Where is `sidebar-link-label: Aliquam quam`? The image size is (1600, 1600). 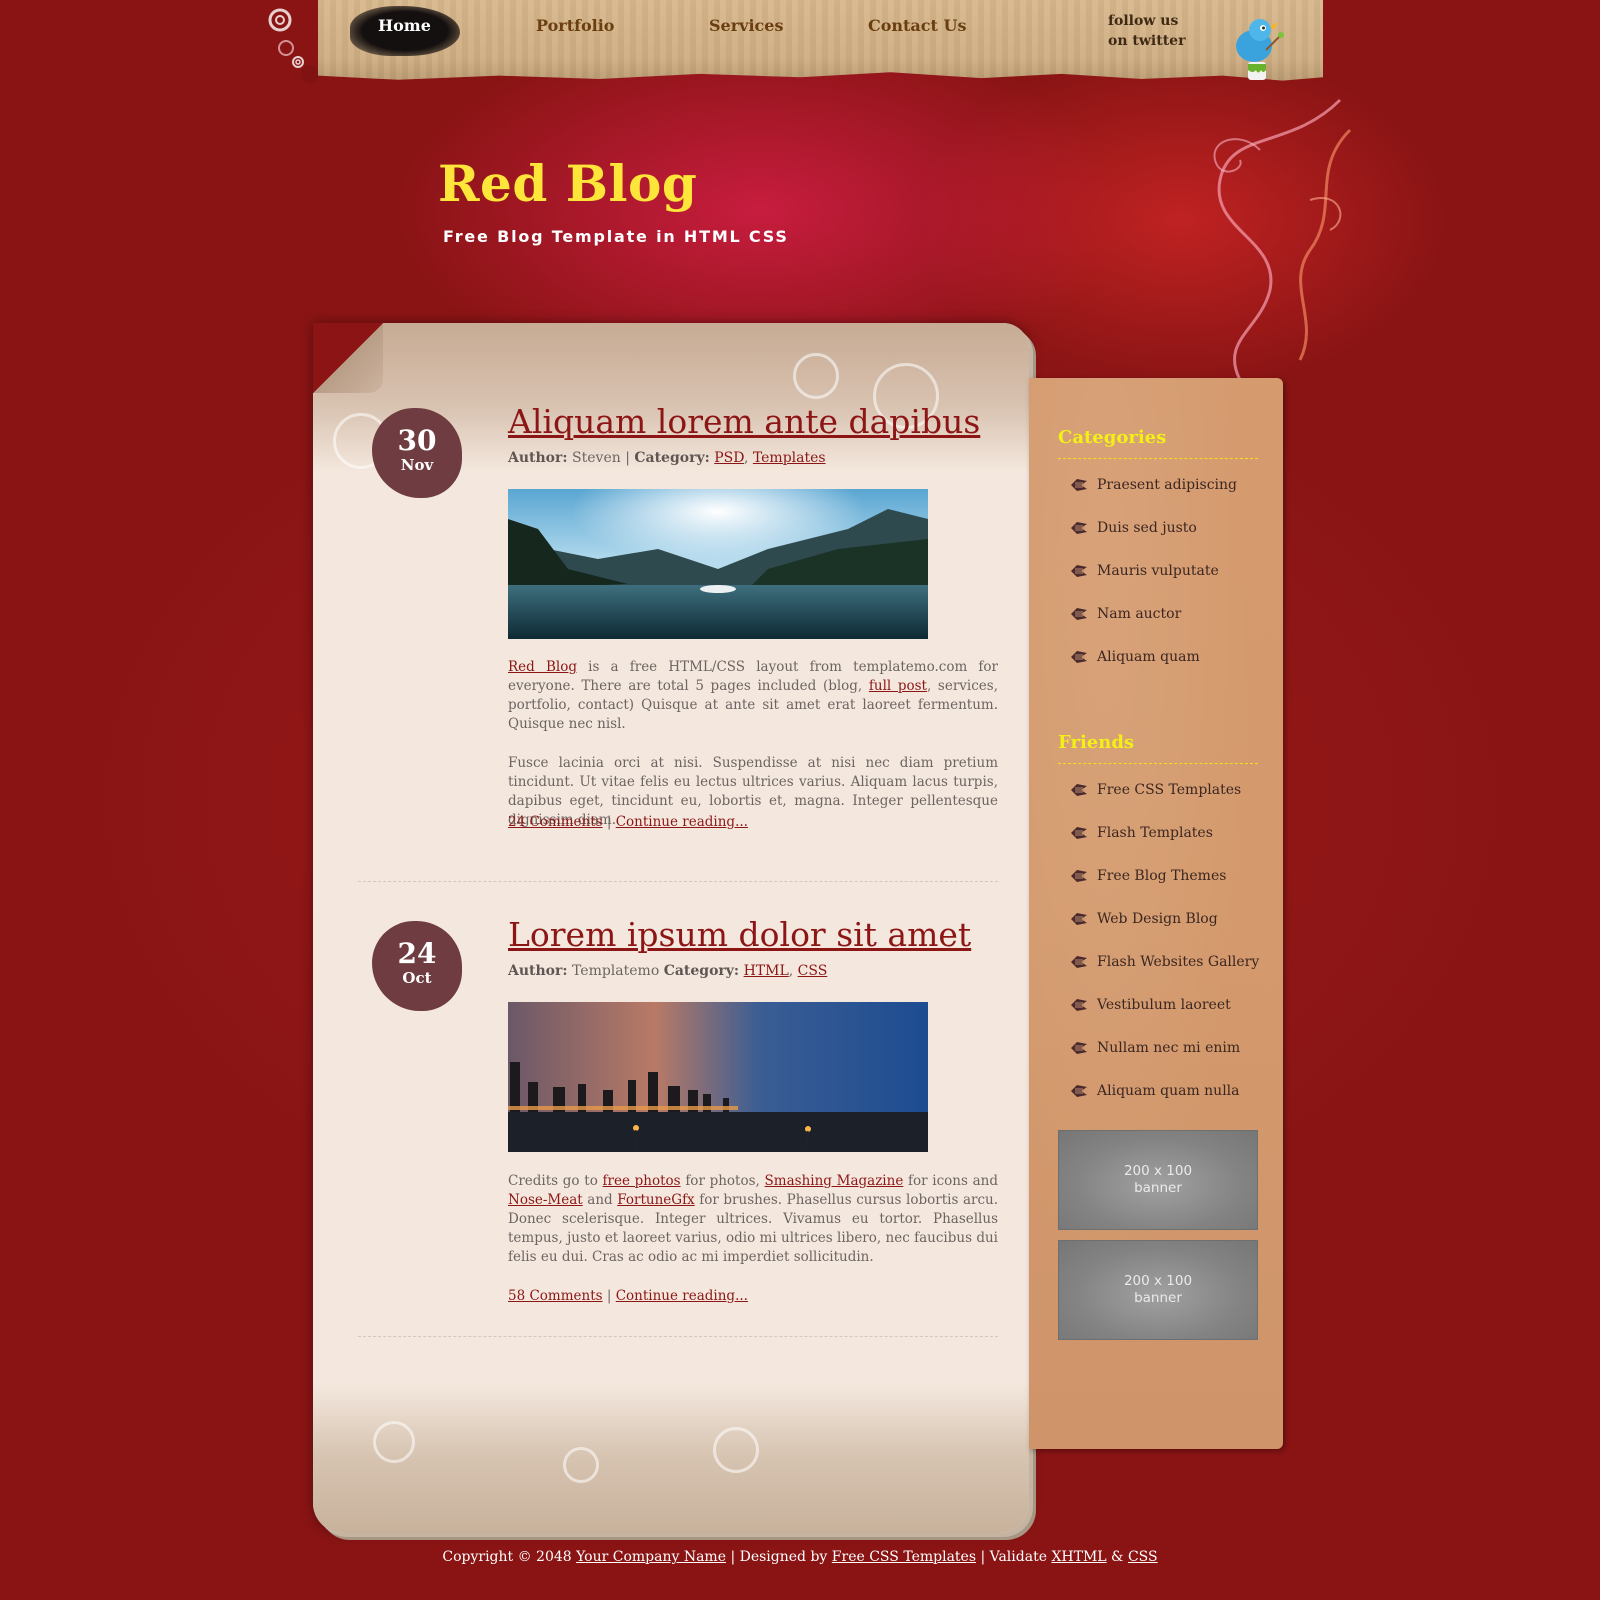 sidebar-link-label: Aliquam quam is located at coordinates (1148, 657).